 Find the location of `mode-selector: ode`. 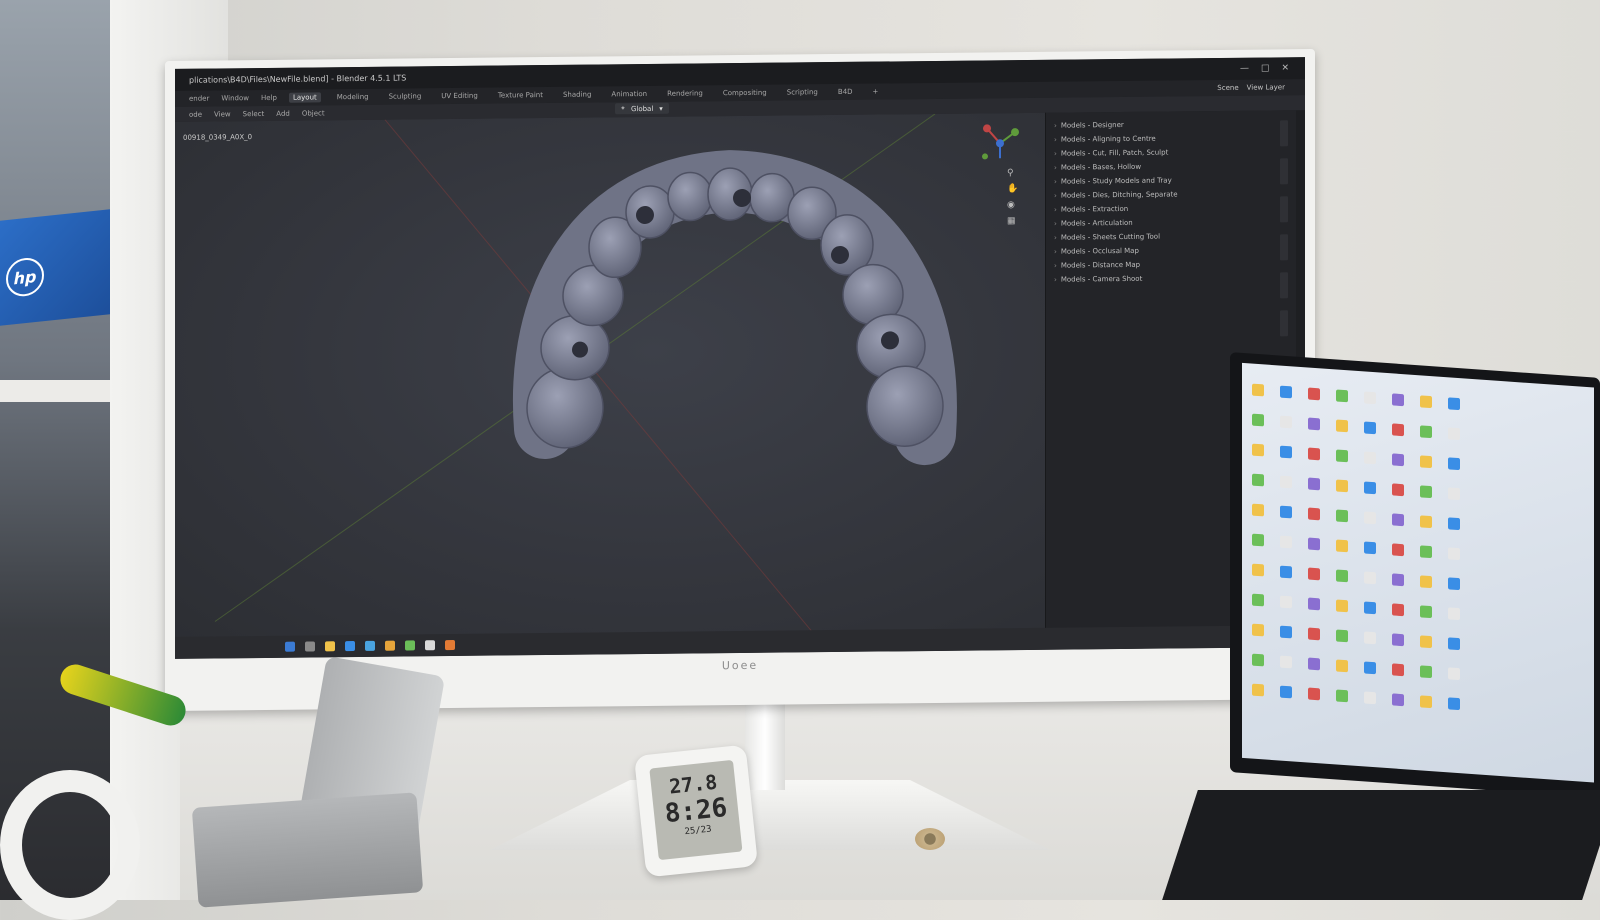

mode-selector: ode is located at coordinates (195, 114).